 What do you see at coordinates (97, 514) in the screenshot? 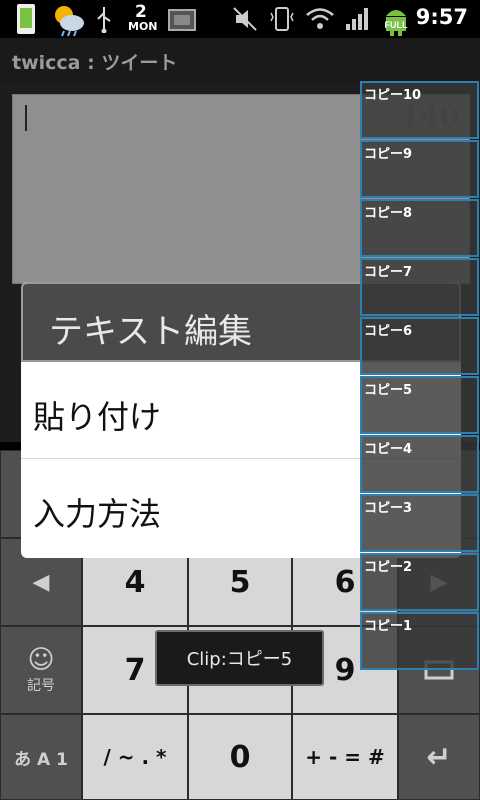
I see `input-method-label: 入力方法` at bounding box center [97, 514].